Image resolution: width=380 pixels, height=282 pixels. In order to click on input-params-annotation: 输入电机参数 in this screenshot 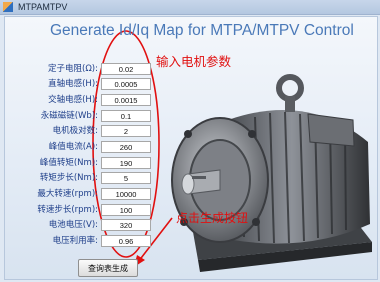, I will do `click(194, 61)`.